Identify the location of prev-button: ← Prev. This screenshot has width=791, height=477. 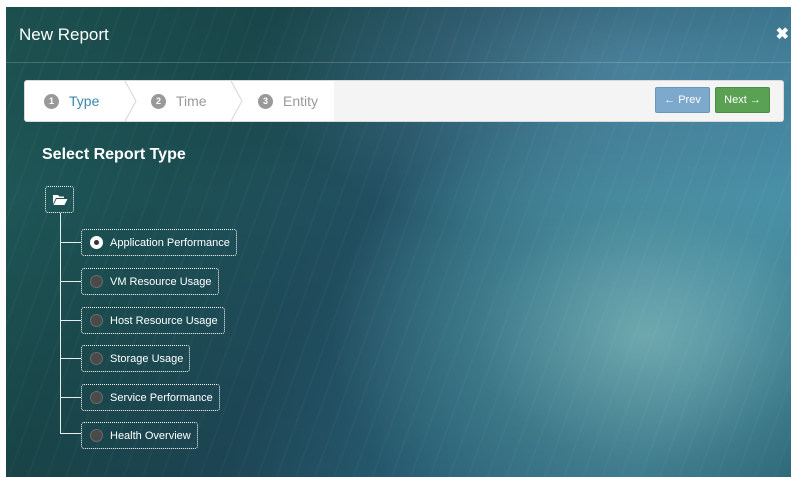
(682, 100).